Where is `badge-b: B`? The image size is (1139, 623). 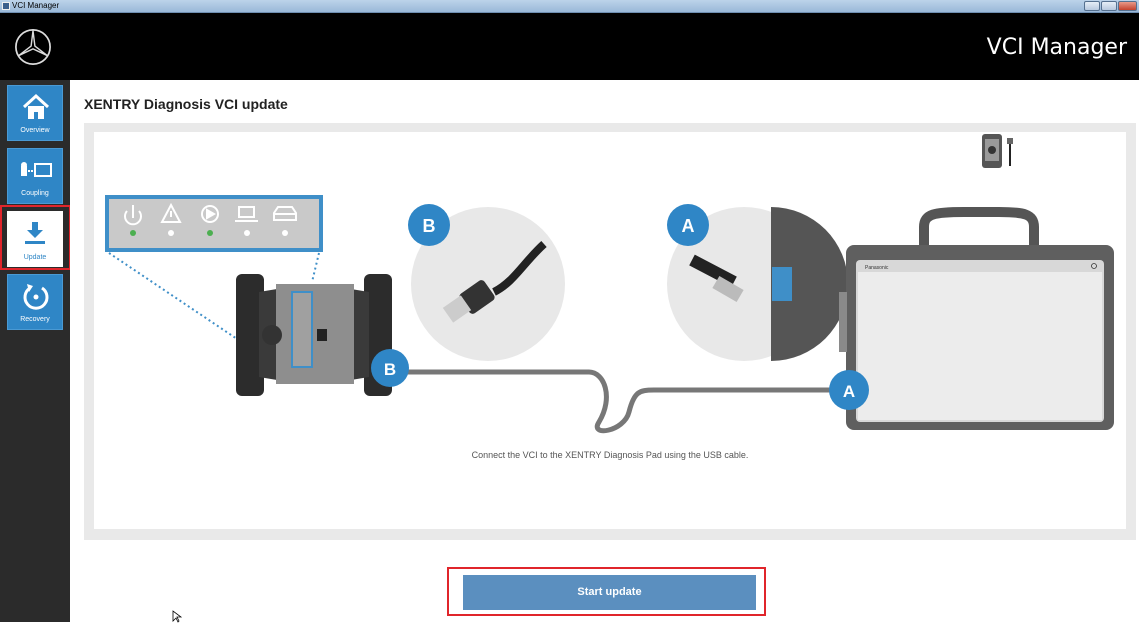
badge-b: B is located at coordinates (429, 225).